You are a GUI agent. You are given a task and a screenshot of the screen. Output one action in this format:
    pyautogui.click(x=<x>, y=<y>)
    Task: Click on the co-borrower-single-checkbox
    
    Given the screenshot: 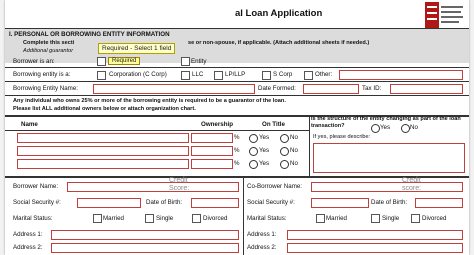 What is the action you would take?
    pyautogui.click(x=375, y=218)
    